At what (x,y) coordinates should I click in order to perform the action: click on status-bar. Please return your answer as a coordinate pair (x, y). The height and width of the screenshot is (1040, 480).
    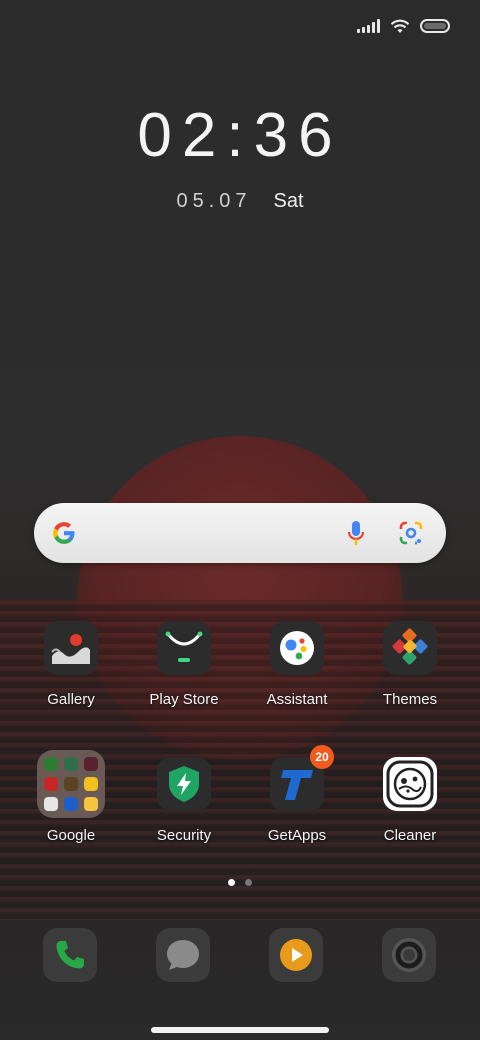
    Looking at the image, I should click on (403, 26).